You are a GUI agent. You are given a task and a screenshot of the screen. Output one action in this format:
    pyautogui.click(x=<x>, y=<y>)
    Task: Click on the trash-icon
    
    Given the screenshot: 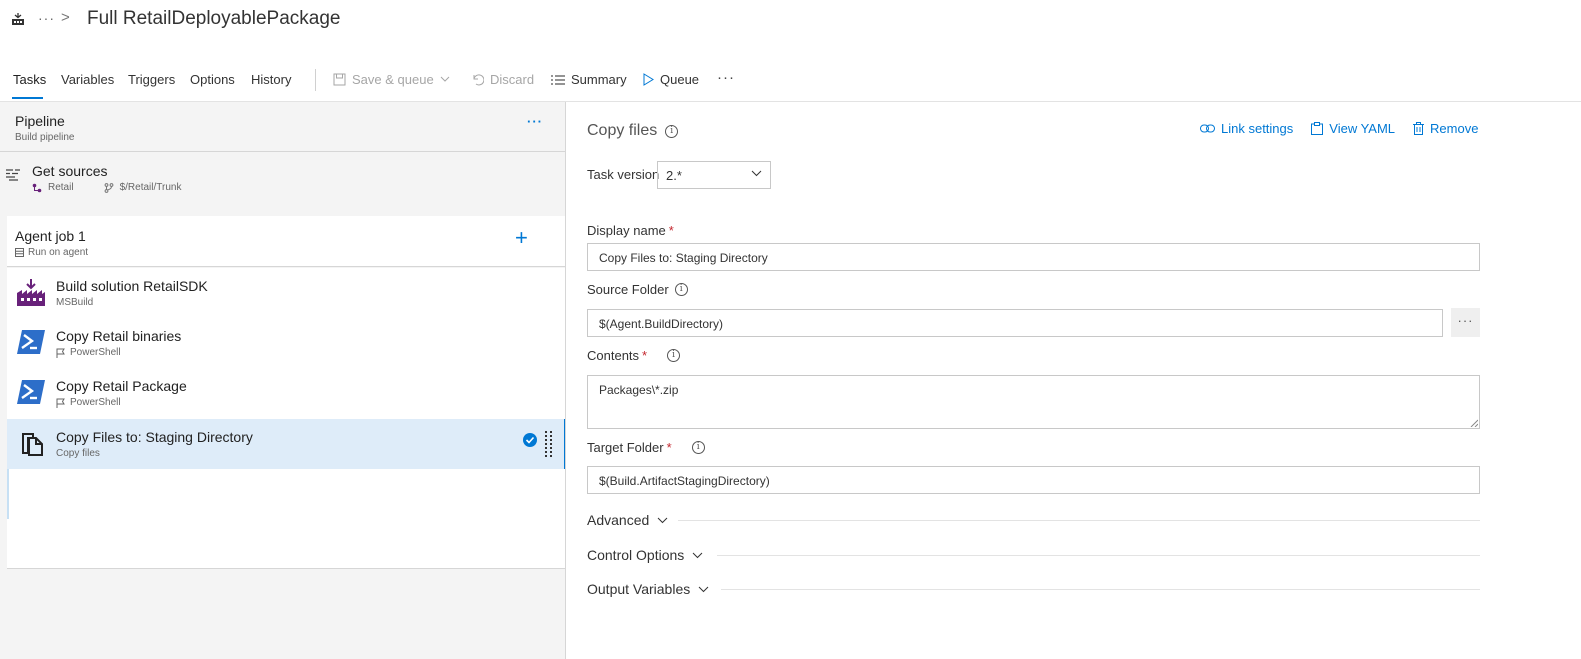 What is the action you would take?
    pyautogui.click(x=1419, y=128)
    